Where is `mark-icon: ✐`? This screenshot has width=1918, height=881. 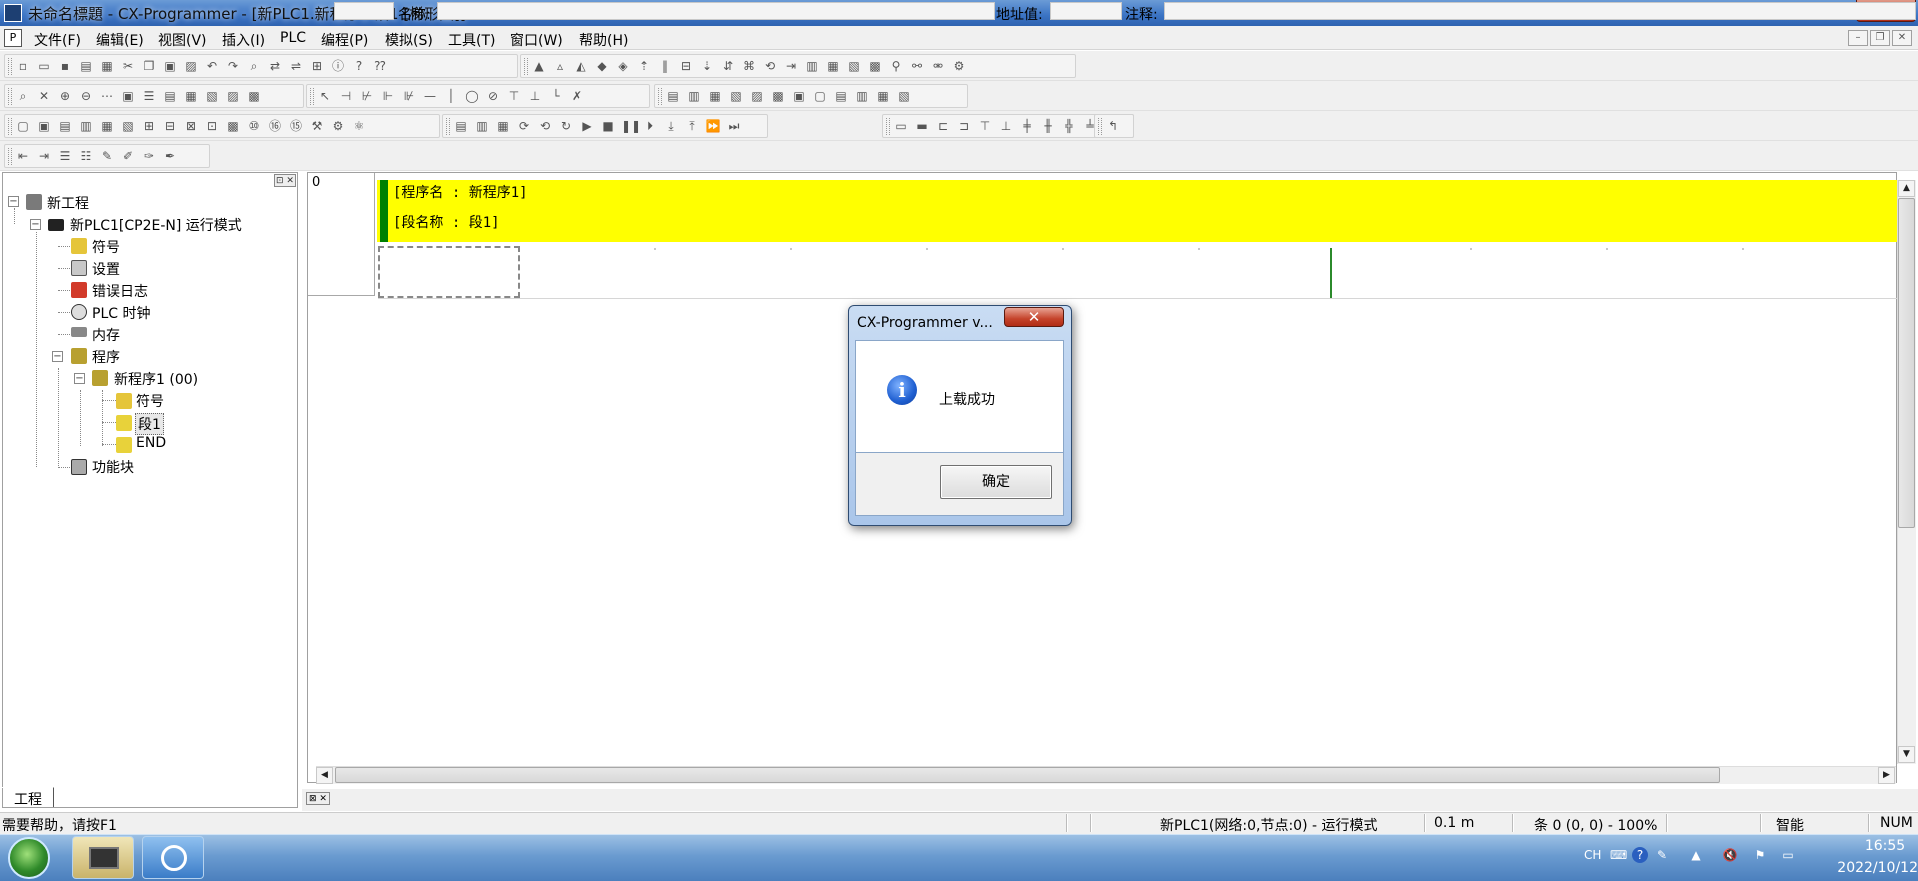
mark-icon: ✐ is located at coordinates (128, 156).